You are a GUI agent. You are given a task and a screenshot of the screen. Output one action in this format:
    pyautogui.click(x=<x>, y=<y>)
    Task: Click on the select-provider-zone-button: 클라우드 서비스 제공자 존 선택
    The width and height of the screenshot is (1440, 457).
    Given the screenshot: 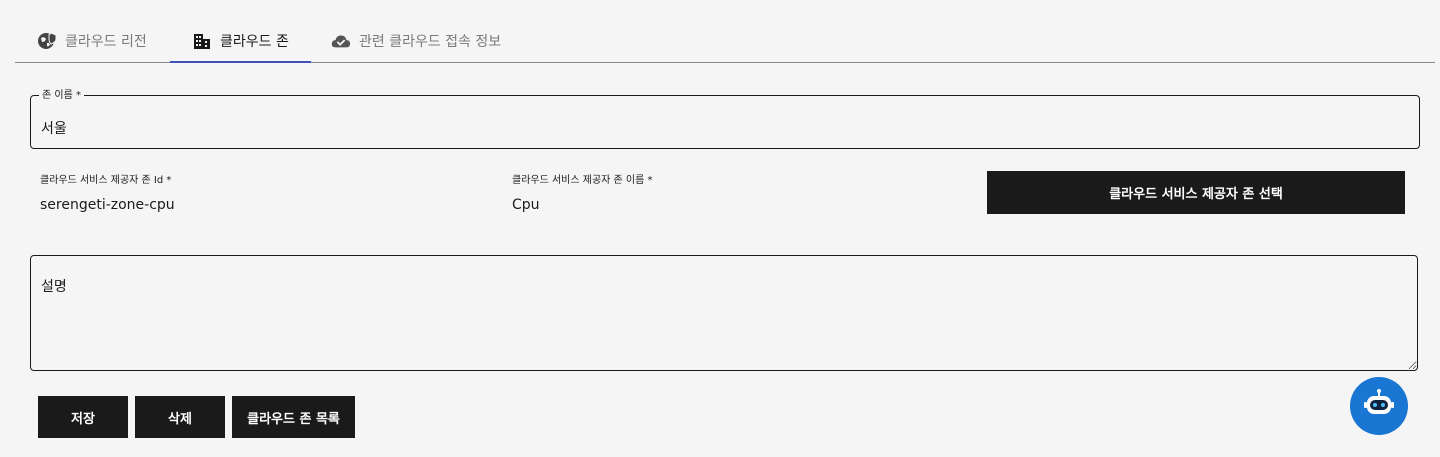 What is the action you would take?
    pyautogui.click(x=1196, y=192)
    